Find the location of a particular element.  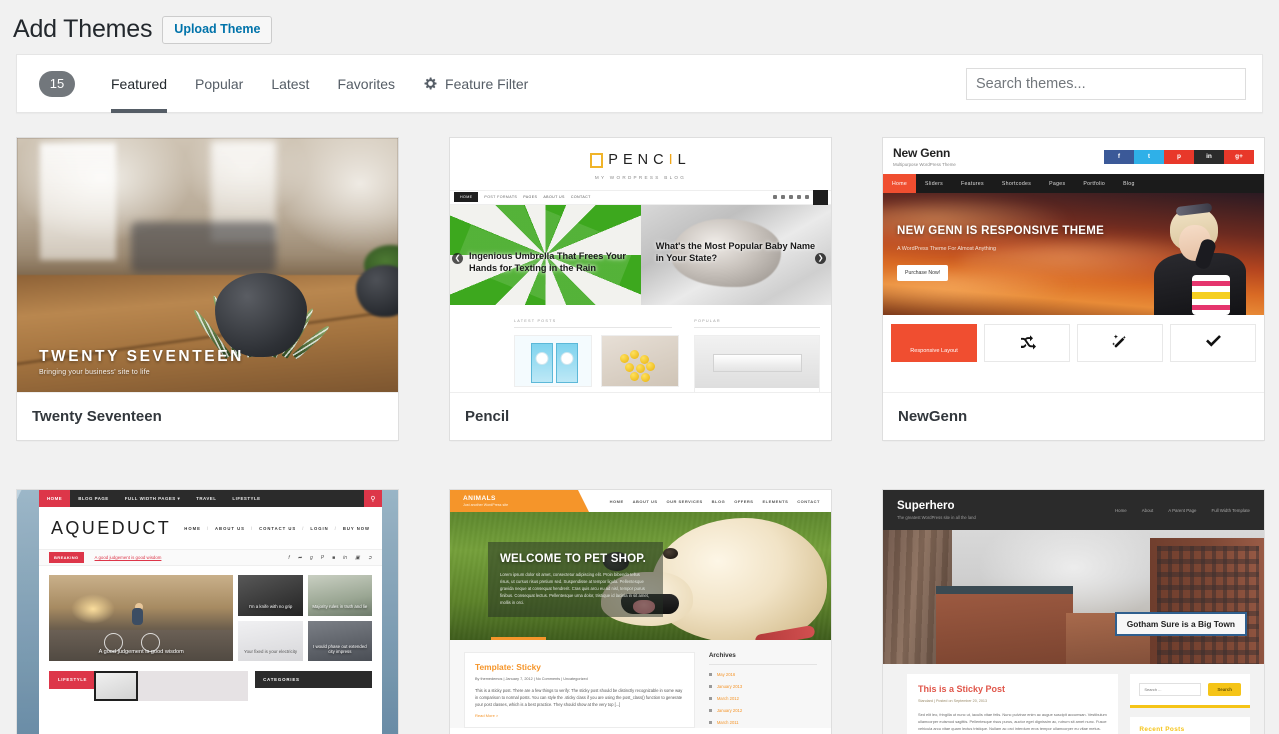

archive-item: March 2012 is located at coordinates (762, 698).